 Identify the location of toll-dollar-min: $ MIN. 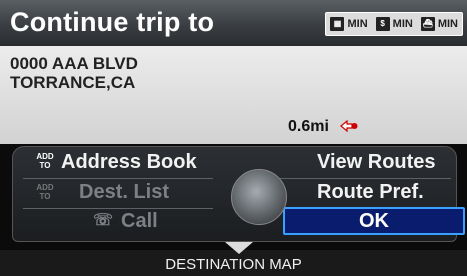
(394, 24).